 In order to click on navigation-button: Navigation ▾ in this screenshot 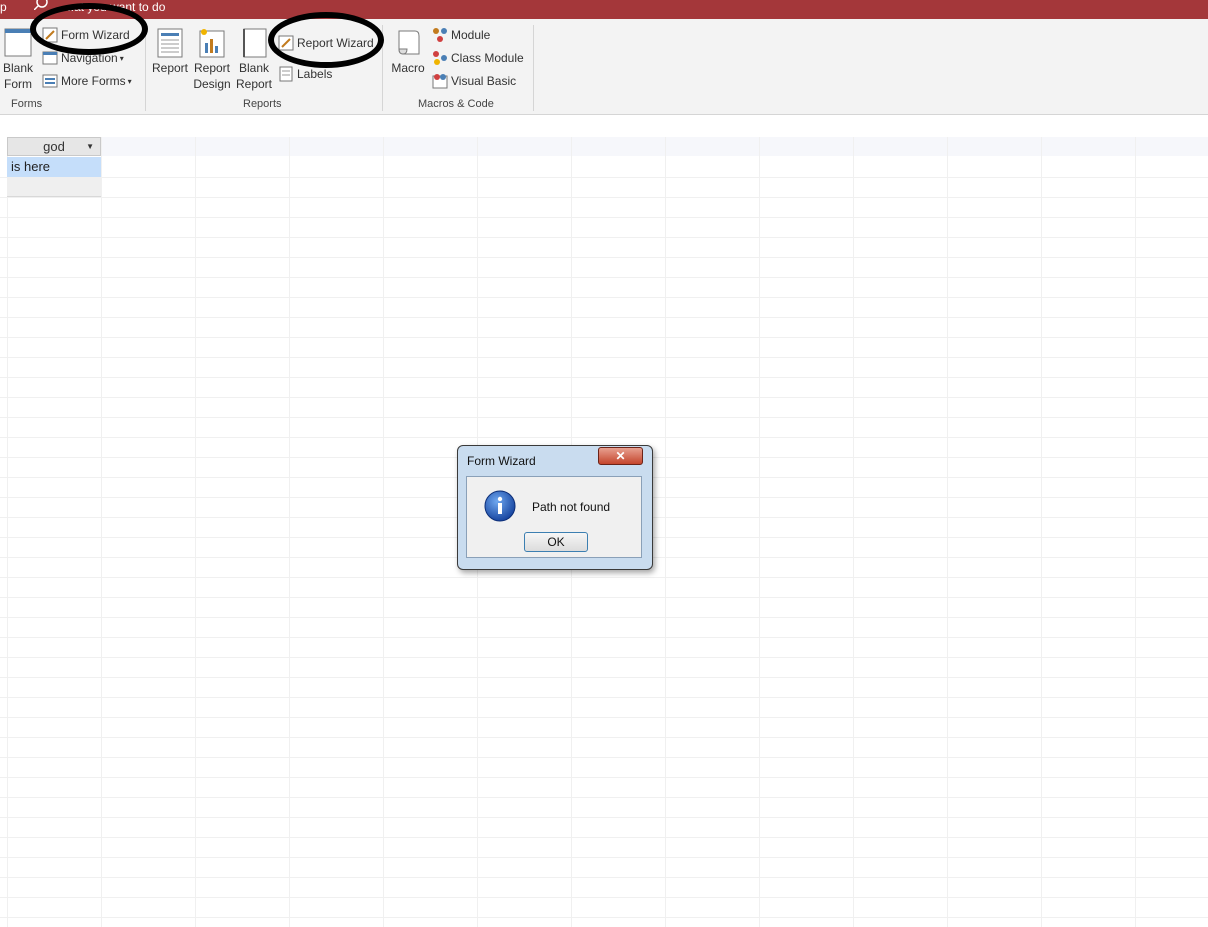, I will do `click(83, 58)`.